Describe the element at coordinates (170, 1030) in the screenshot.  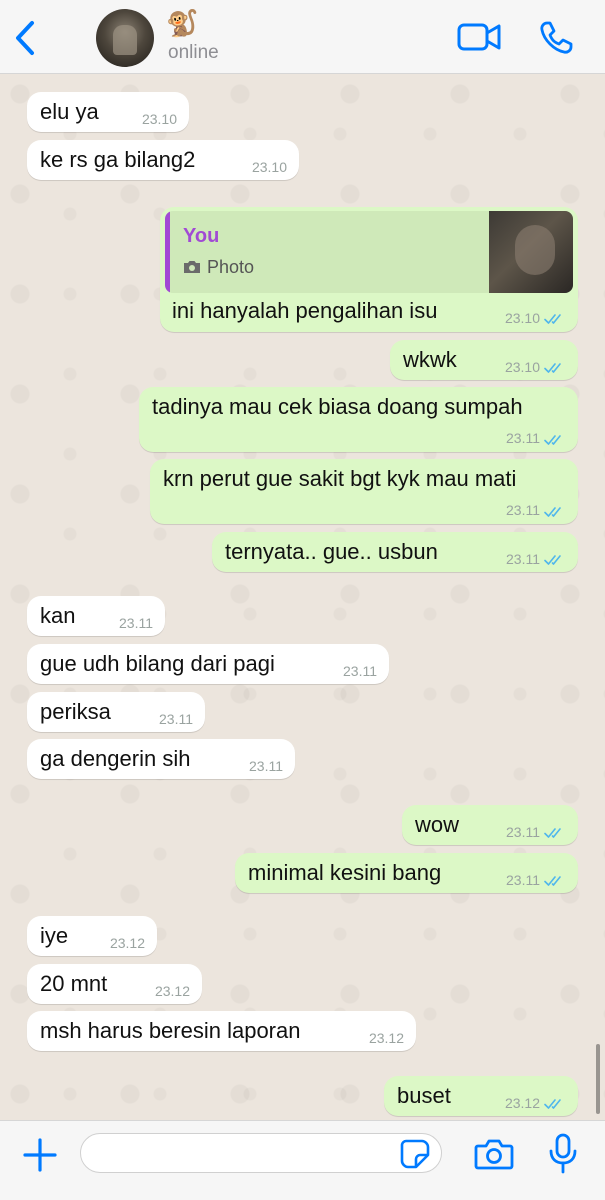
I see `message-text: msh harus beresin laporan` at that location.